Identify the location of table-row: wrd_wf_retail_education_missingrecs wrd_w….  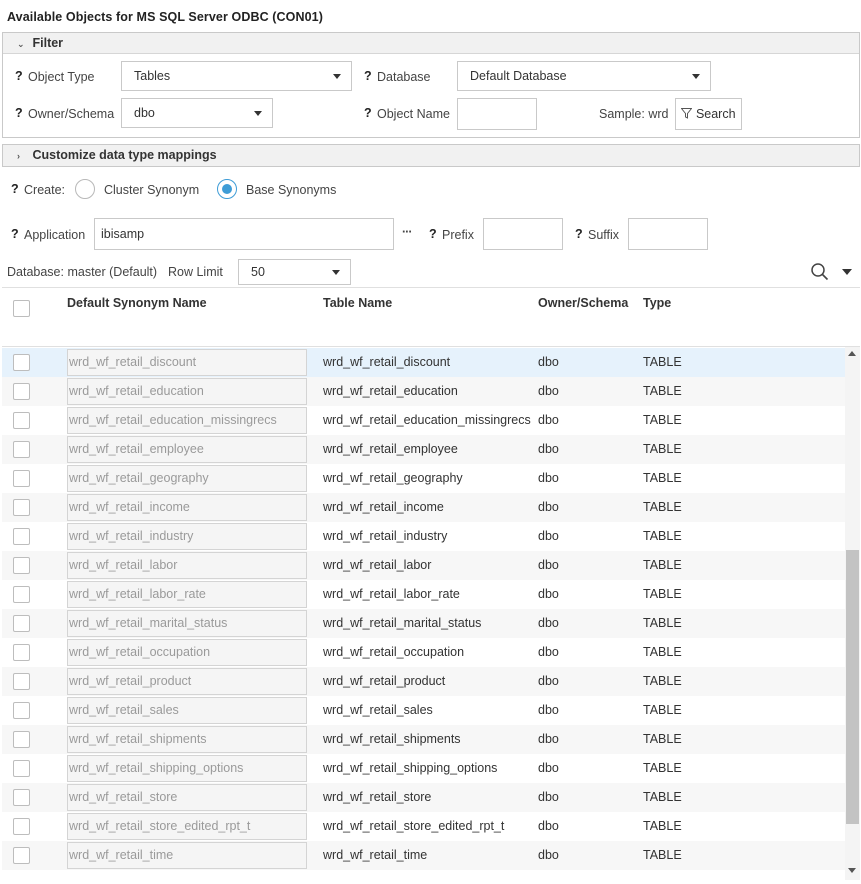
(423, 420).